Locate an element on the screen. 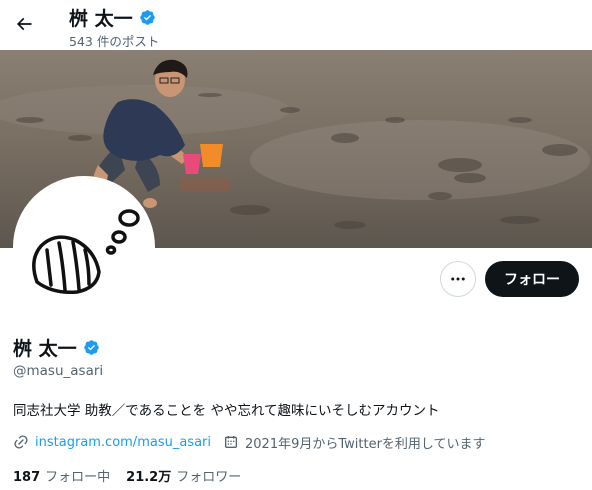 This screenshot has height=490, width=592. profile-name: 桝 太一 is located at coordinates (45, 349).